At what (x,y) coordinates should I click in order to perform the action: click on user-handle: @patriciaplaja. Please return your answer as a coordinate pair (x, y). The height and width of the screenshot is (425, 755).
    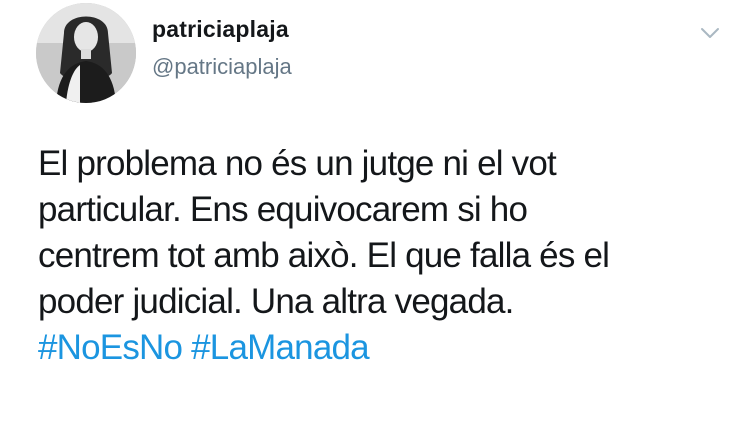
    Looking at the image, I should click on (222, 67).